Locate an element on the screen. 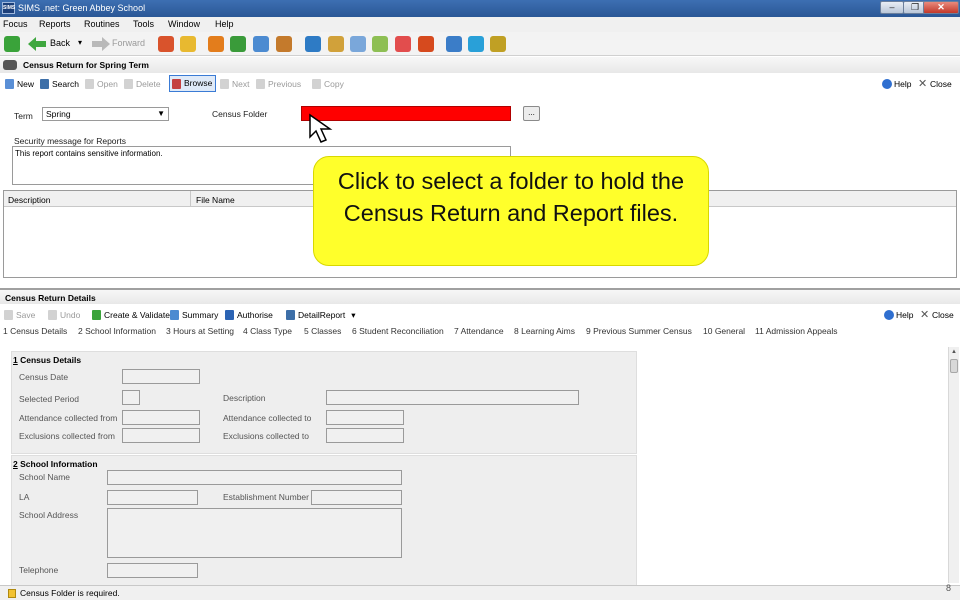 Image resolution: width=960 pixels, height=600 pixels. next-button: Next is located at coordinates (234, 84).